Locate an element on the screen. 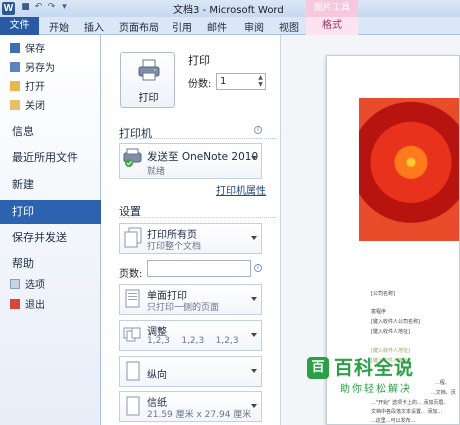 Image resolution: width=460 pixels, height=425 pixels. copies-input: 1 ▲ ▼ is located at coordinates (241, 81).